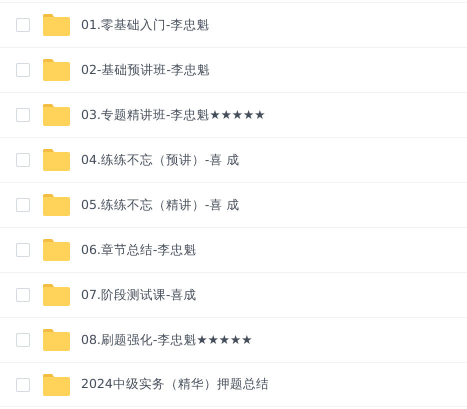 Image resolution: width=467 pixels, height=409 pixels. I want to click on folder-name: 06.章节总结-李忠魁, so click(138, 250).